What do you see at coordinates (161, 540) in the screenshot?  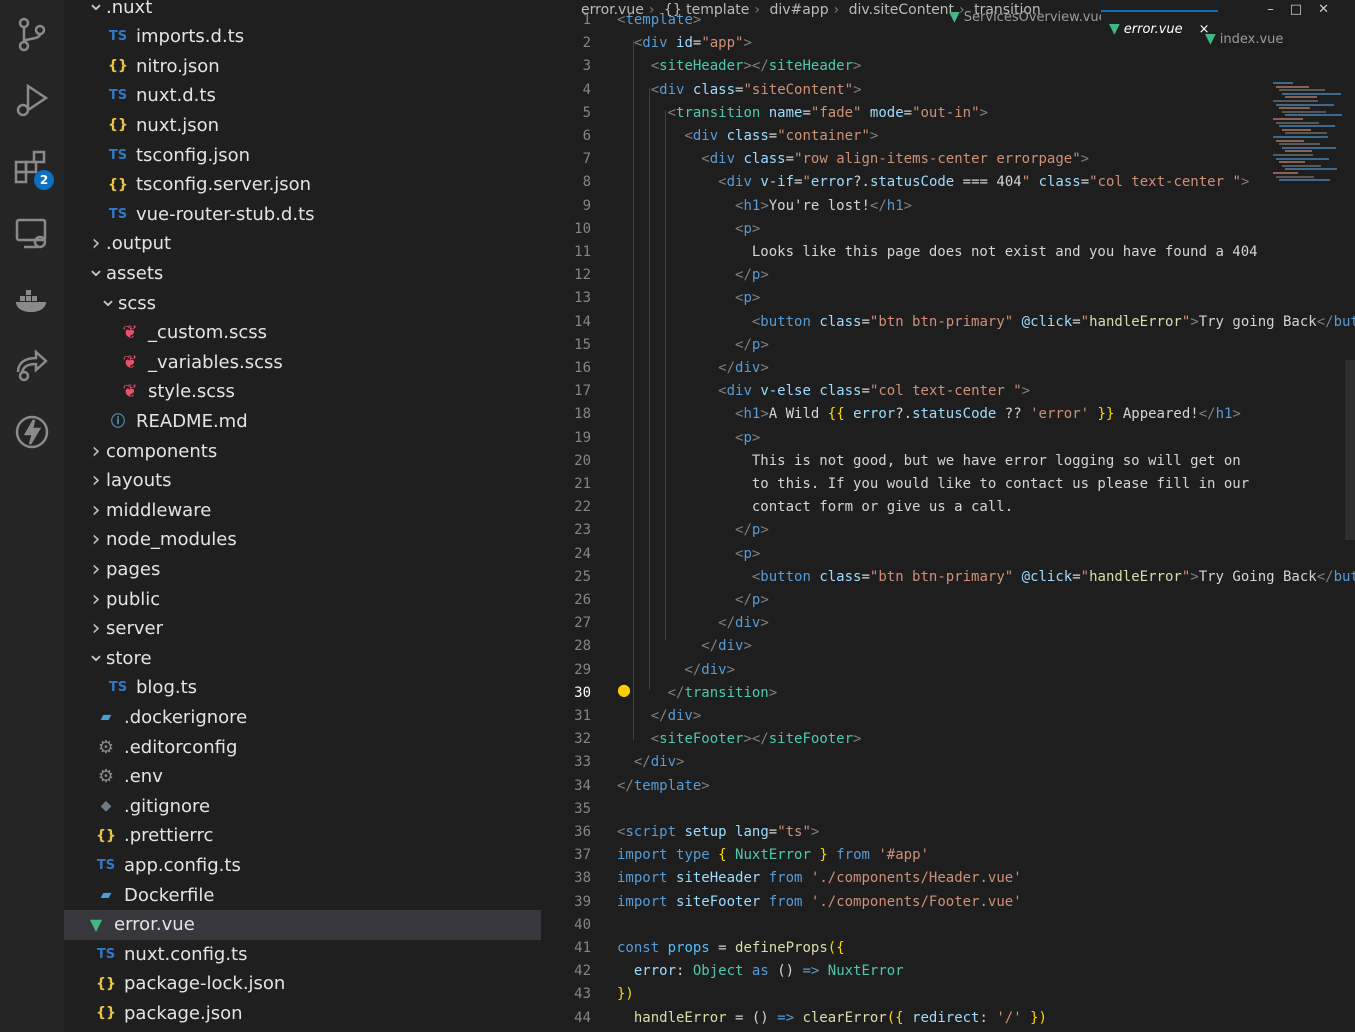 I see `explorer-item: › node_modules` at bounding box center [161, 540].